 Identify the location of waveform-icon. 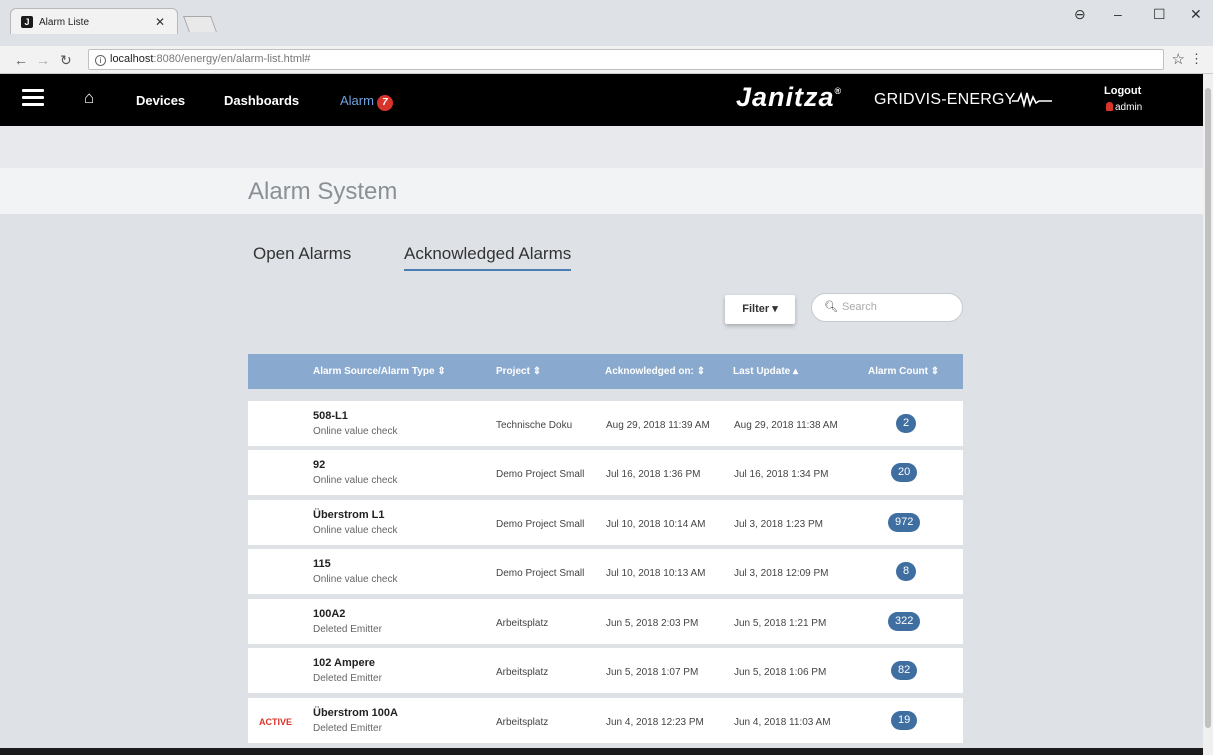
(1032, 99).